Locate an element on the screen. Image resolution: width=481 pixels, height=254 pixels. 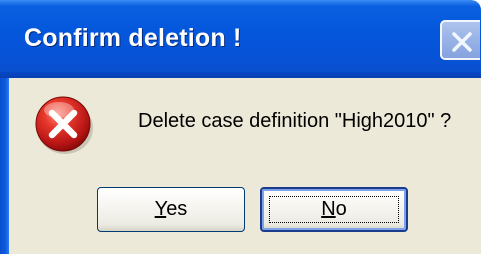
no-button: No is located at coordinates (334, 209).